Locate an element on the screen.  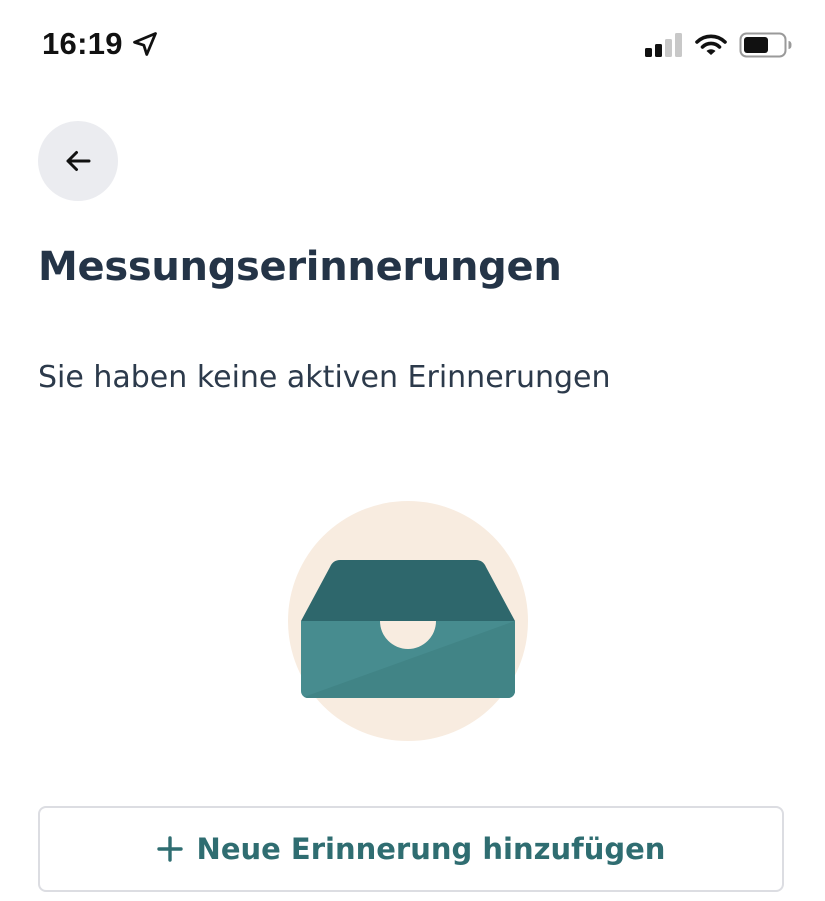
add-reminder-button-content: Neue Erinnerung hinzufügen is located at coordinates (411, 849).